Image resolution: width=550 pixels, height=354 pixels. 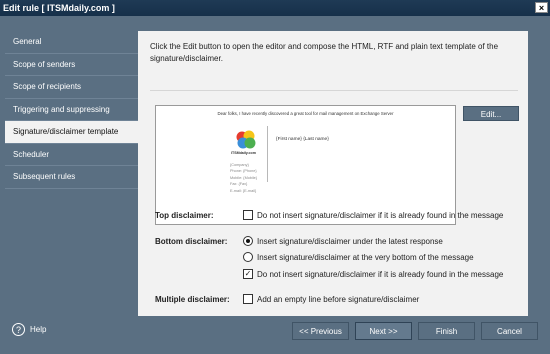 What do you see at coordinates (71, 177) in the screenshot?
I see `sidebar-item-subsequent-rules: Subsequent rules` at bounding box center [71, 177].